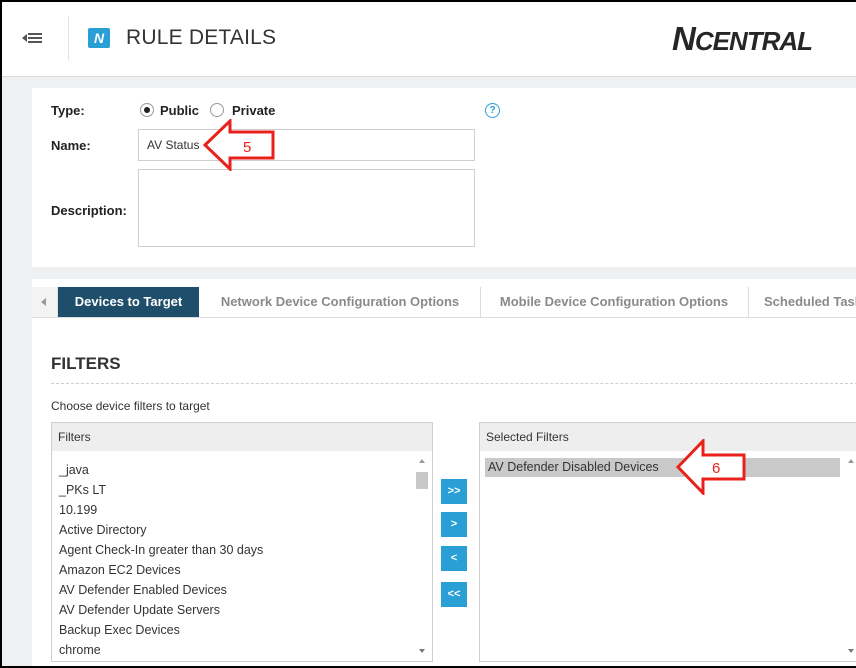  What do you see at coordinates (454, 558) in the screenshot?
I see `remove-button: <` at bounding box center [454, 558].